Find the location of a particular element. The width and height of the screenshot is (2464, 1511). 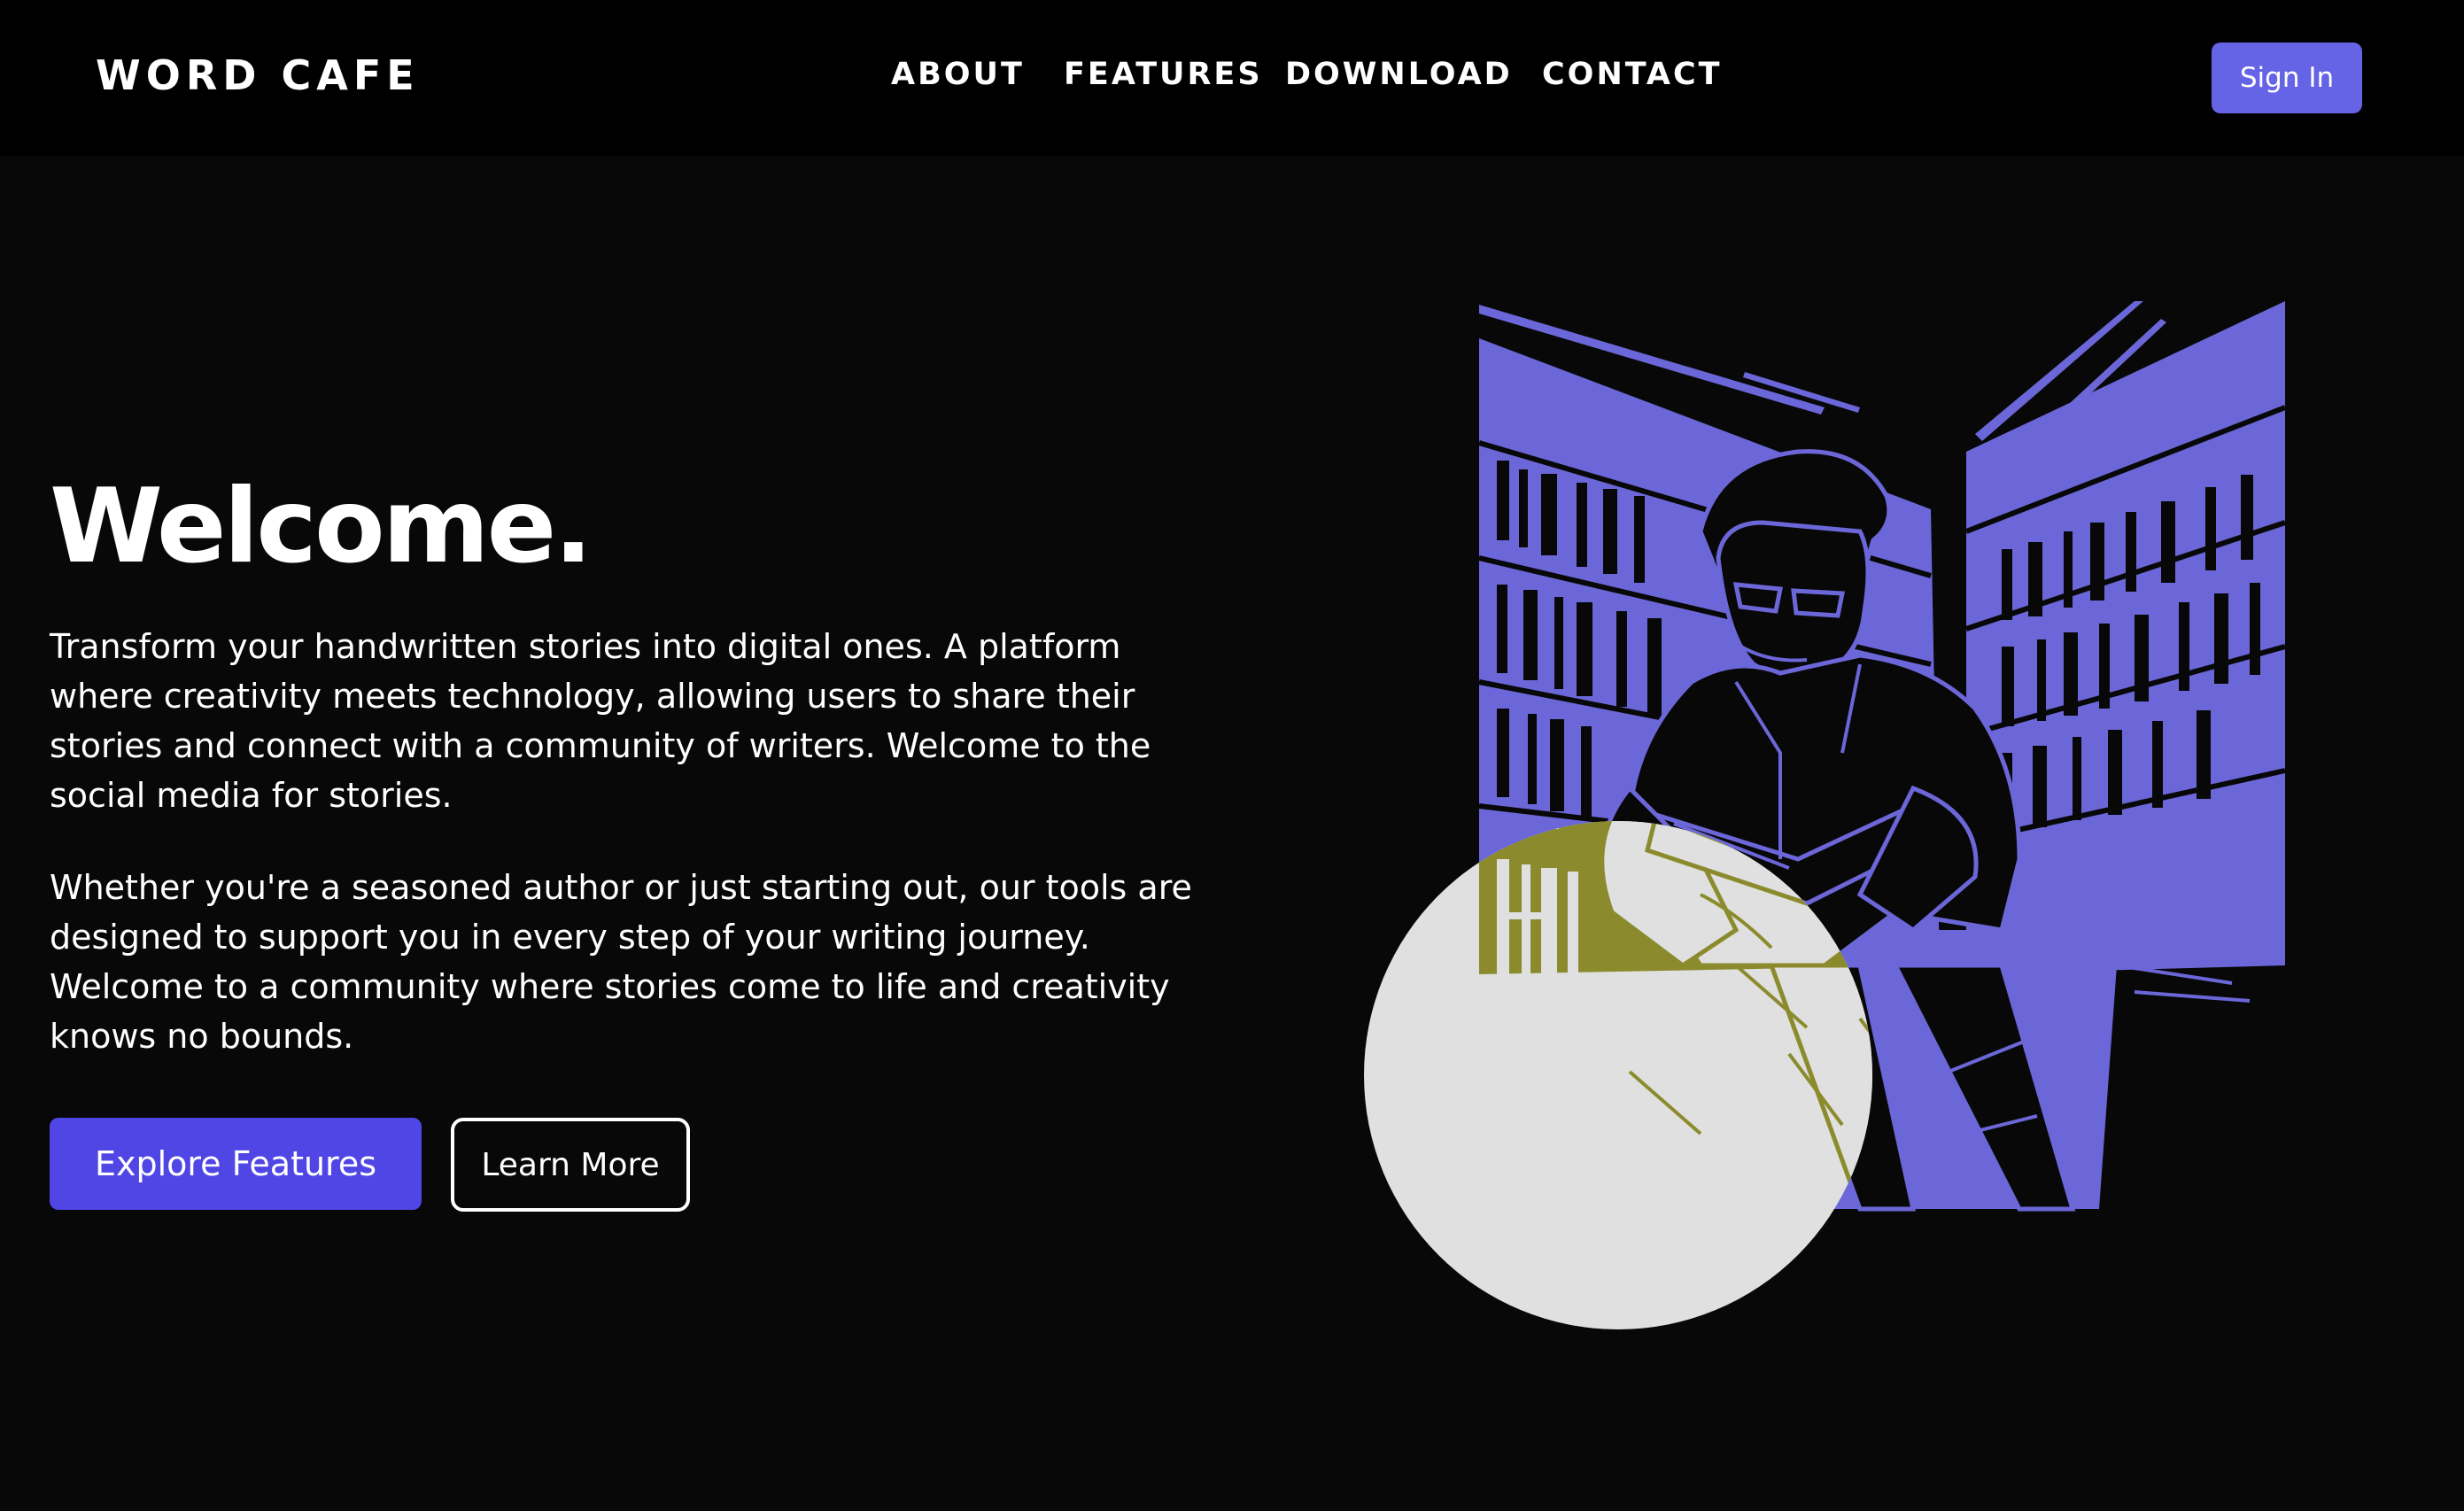

learn-more-button: Learn More is located at coordinates (570, 1165).